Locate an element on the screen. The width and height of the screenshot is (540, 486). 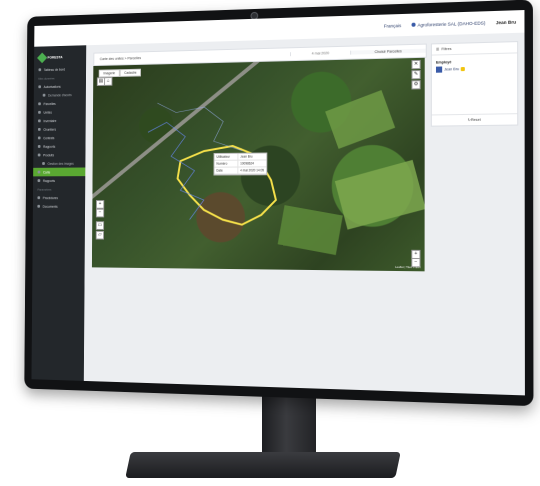
sidebar-item-label: Gestion des images is located at coordinates (60, 163).